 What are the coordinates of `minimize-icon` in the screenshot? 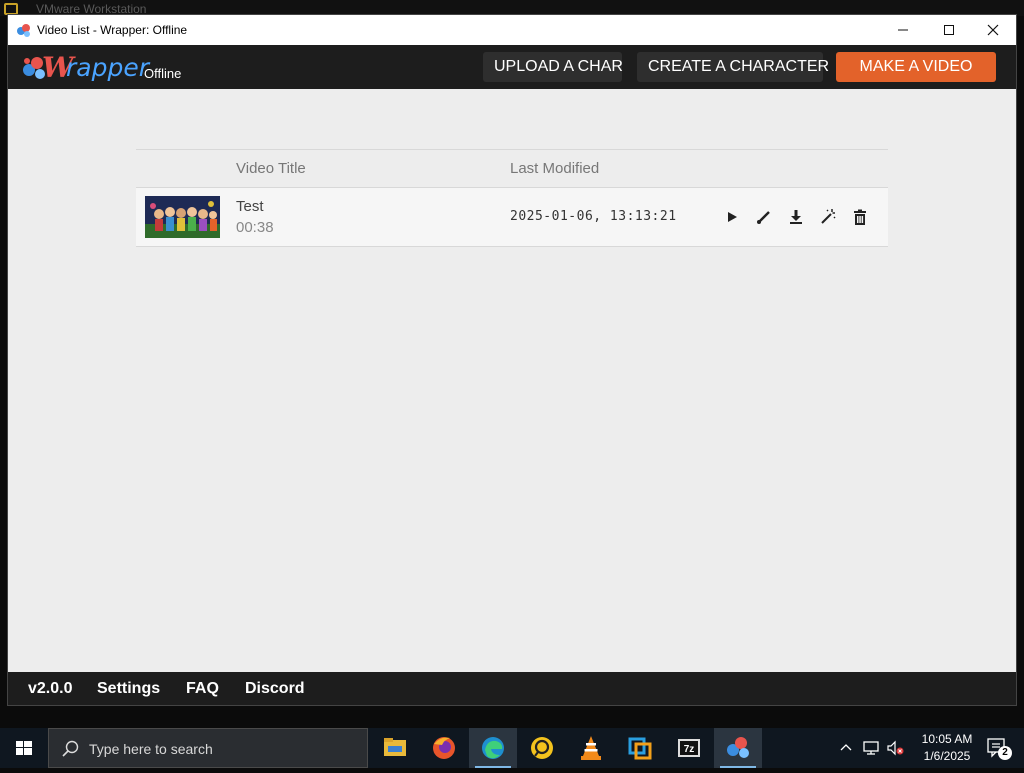 It's located at (903, 30).